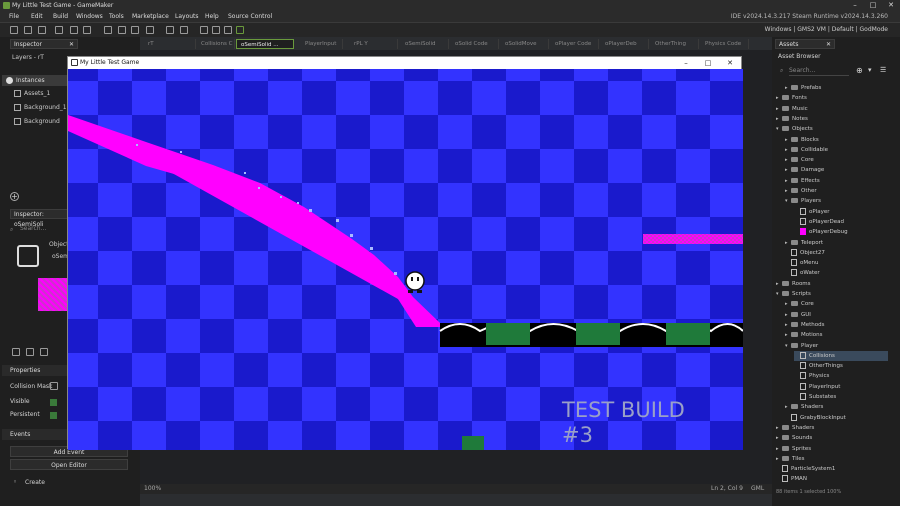 This screenshot has height=506, width=900. What do you see at coordinates (575, 44) in the screenshot?
I see `editor-tab: oPlayer Code` at bounding box center [575, 44].